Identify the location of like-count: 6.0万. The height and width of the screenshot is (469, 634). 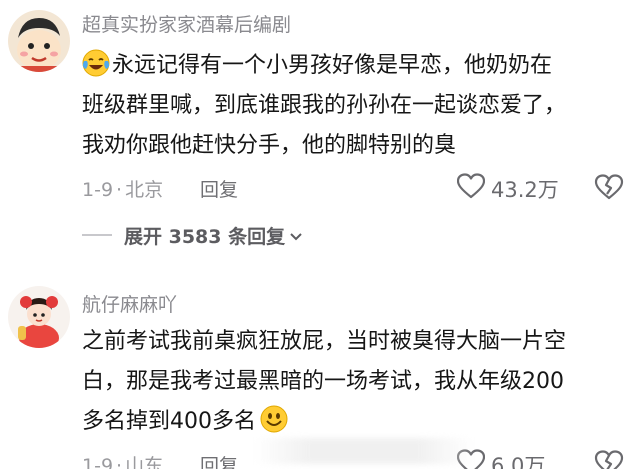
(518, 461).